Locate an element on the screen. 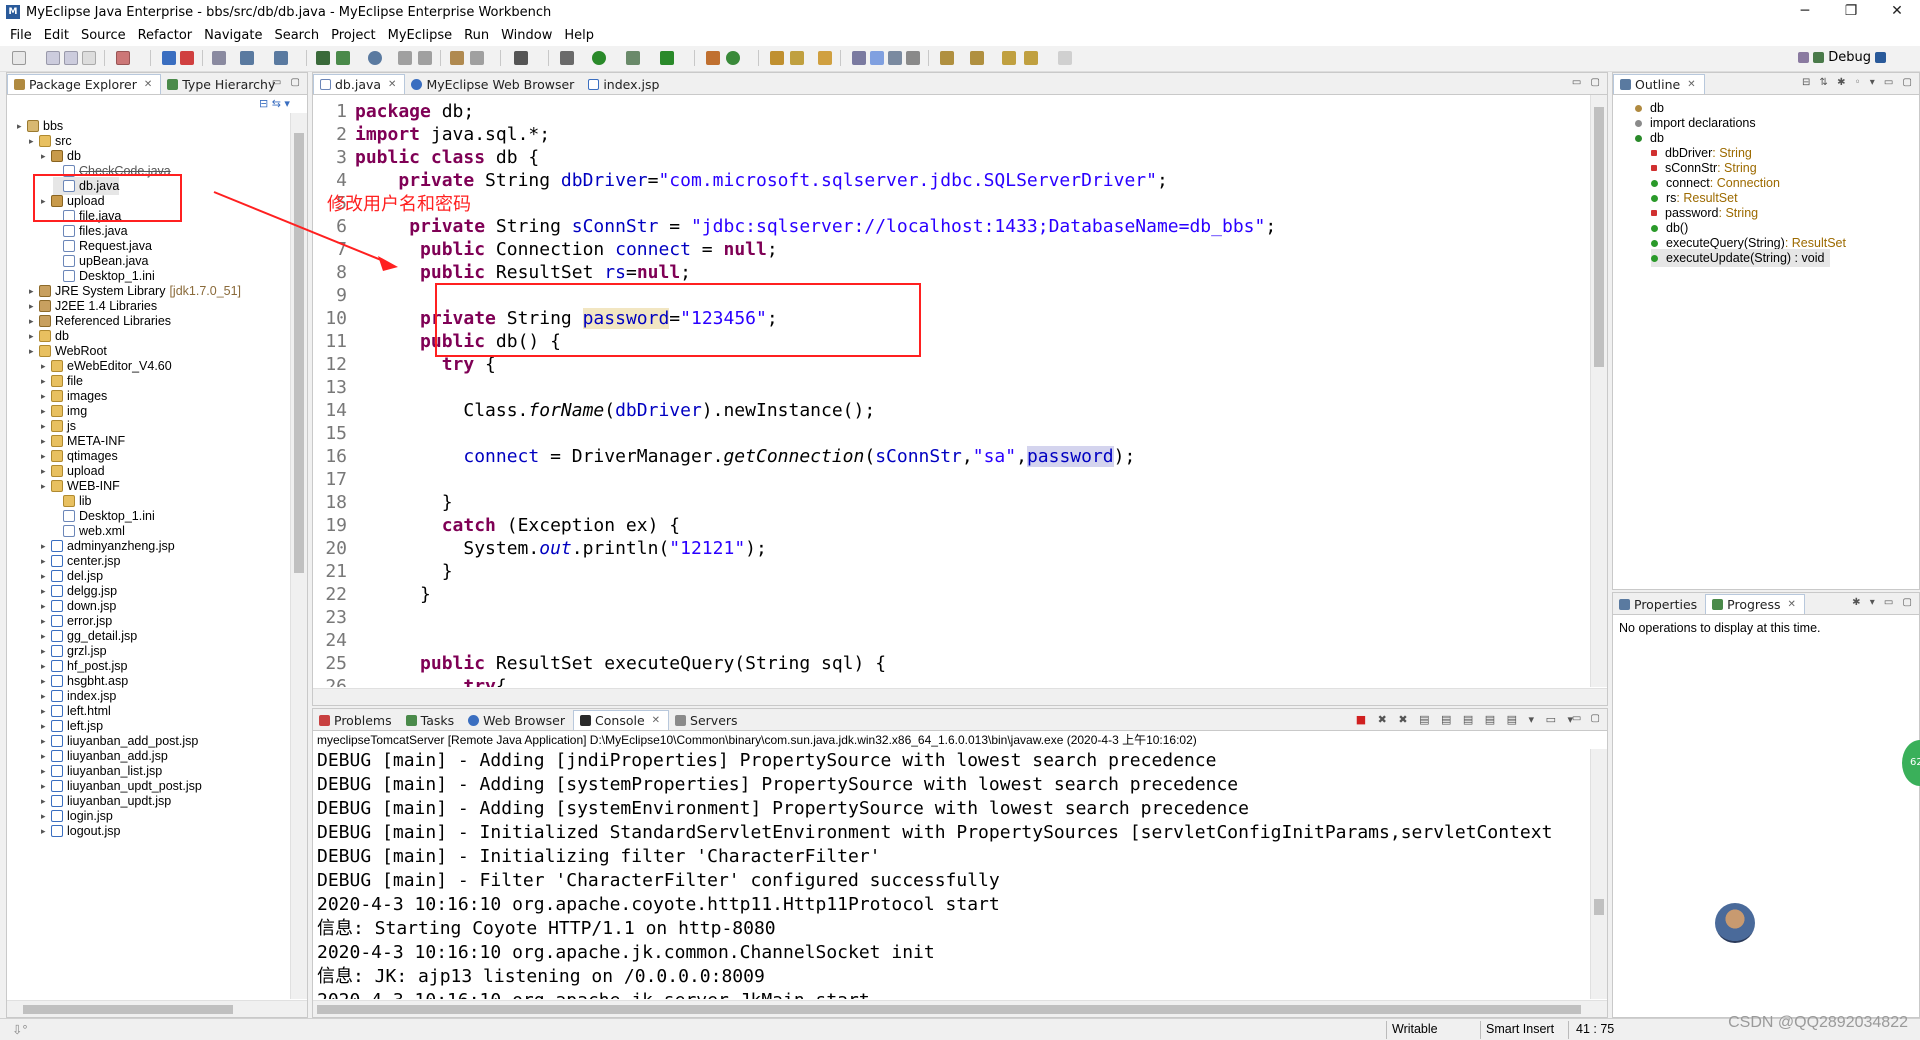  external-run-icon is located at coordinates (667, 58).